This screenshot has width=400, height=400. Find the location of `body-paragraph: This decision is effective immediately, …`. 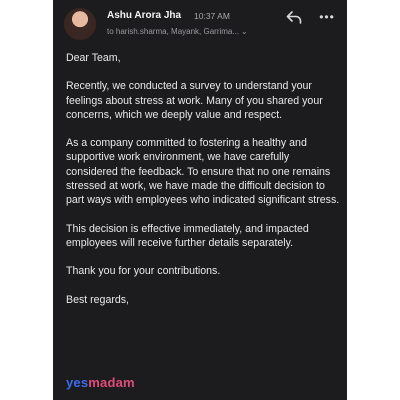

body-paragraph: This decision is effective immediately, … is located at coordinates (187, 235).